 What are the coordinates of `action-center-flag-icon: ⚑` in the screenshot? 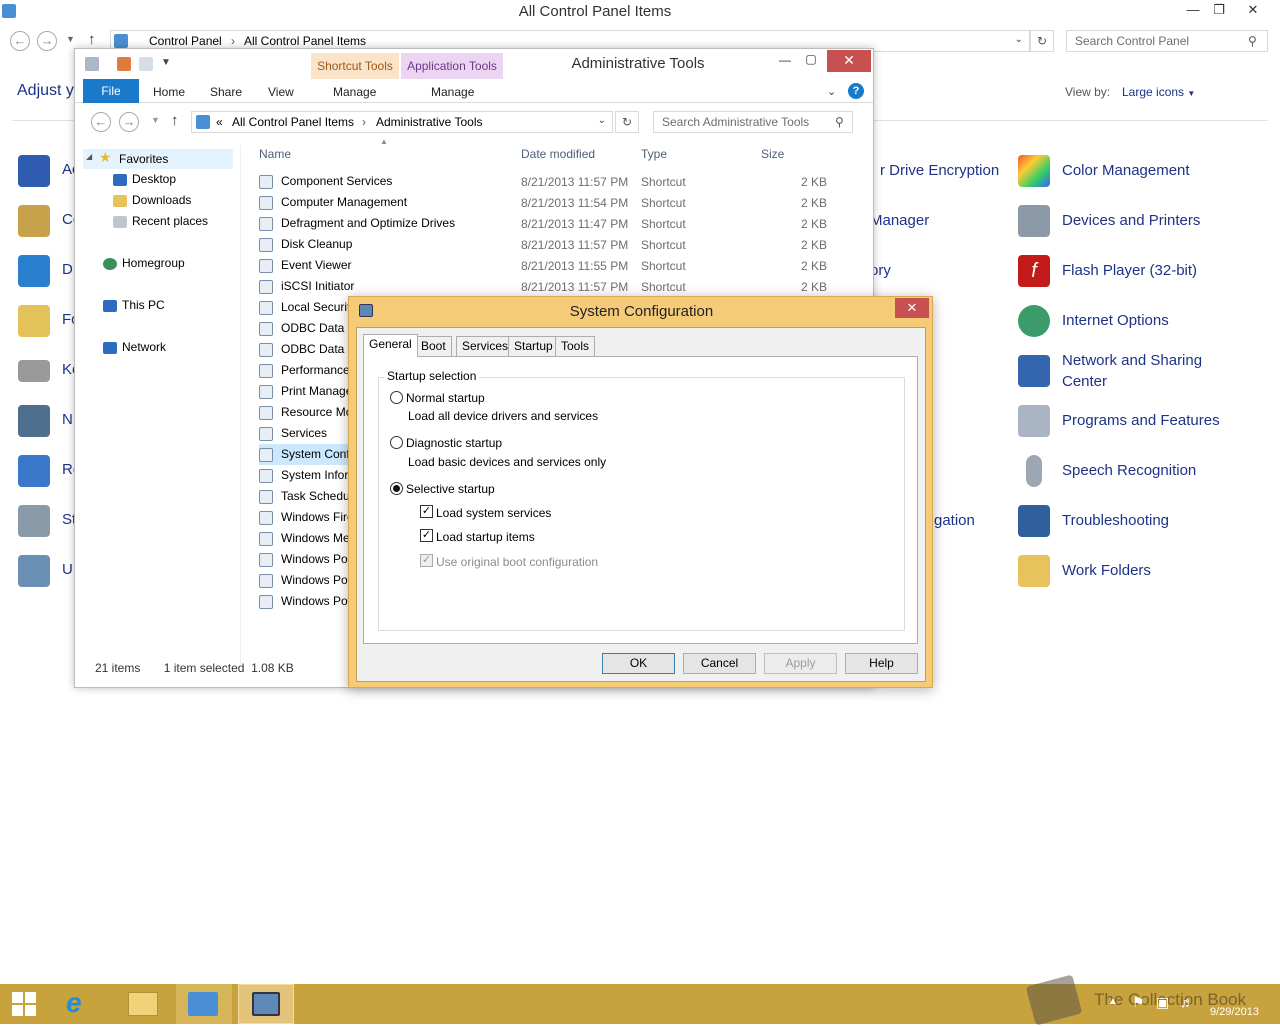 It's located at (1138, 1002).